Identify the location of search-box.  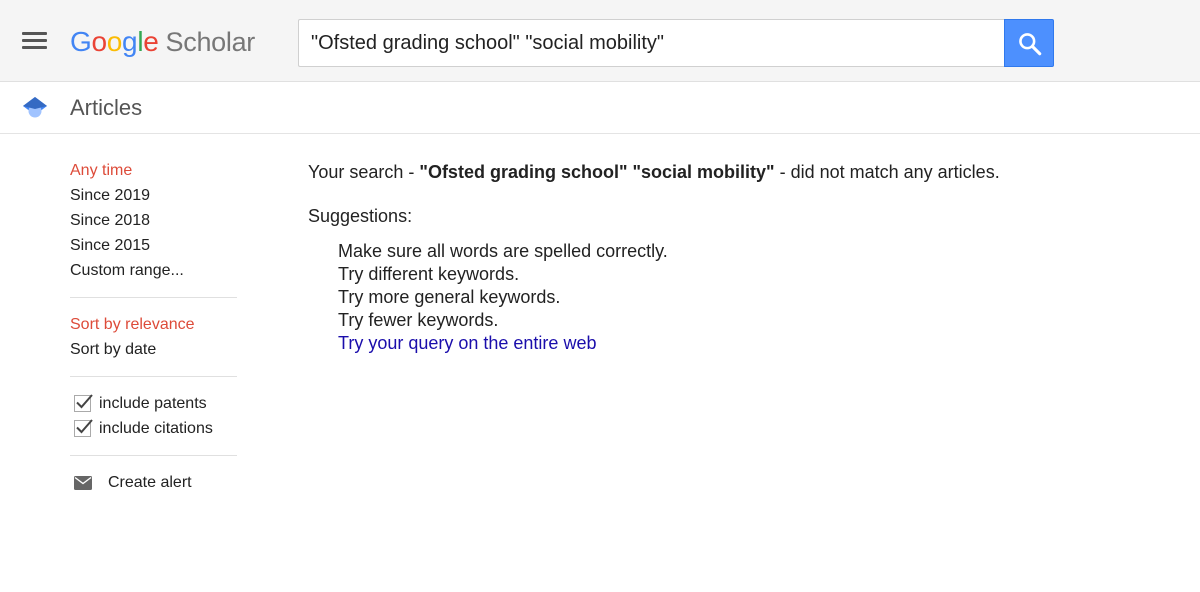
(651, 43).